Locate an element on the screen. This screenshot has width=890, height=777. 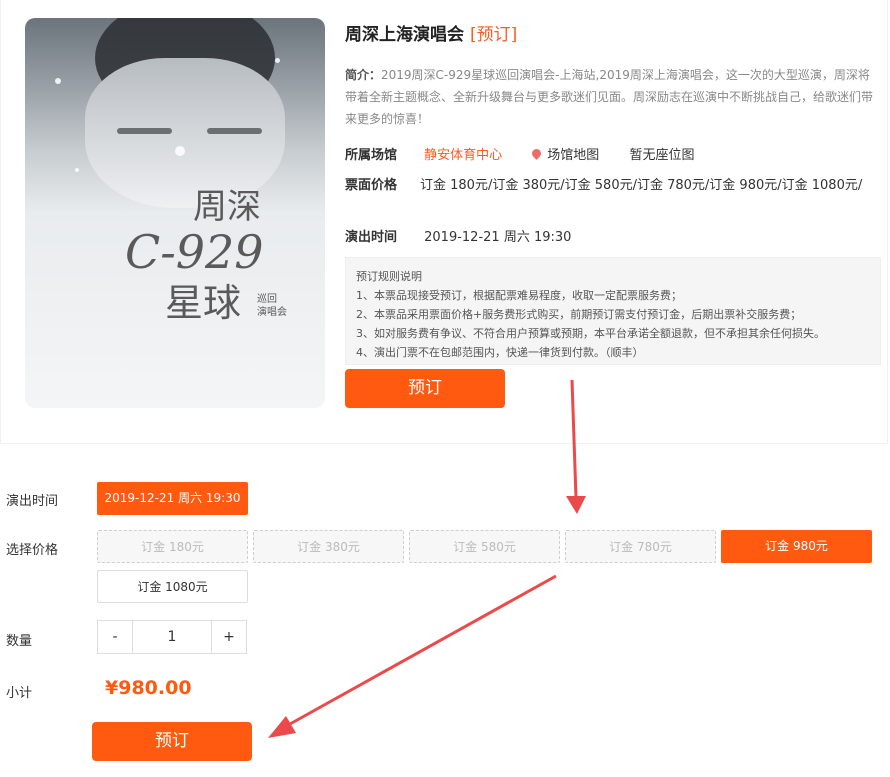
poster-sub2: 演唱会 is located at coordinates (272, 311).